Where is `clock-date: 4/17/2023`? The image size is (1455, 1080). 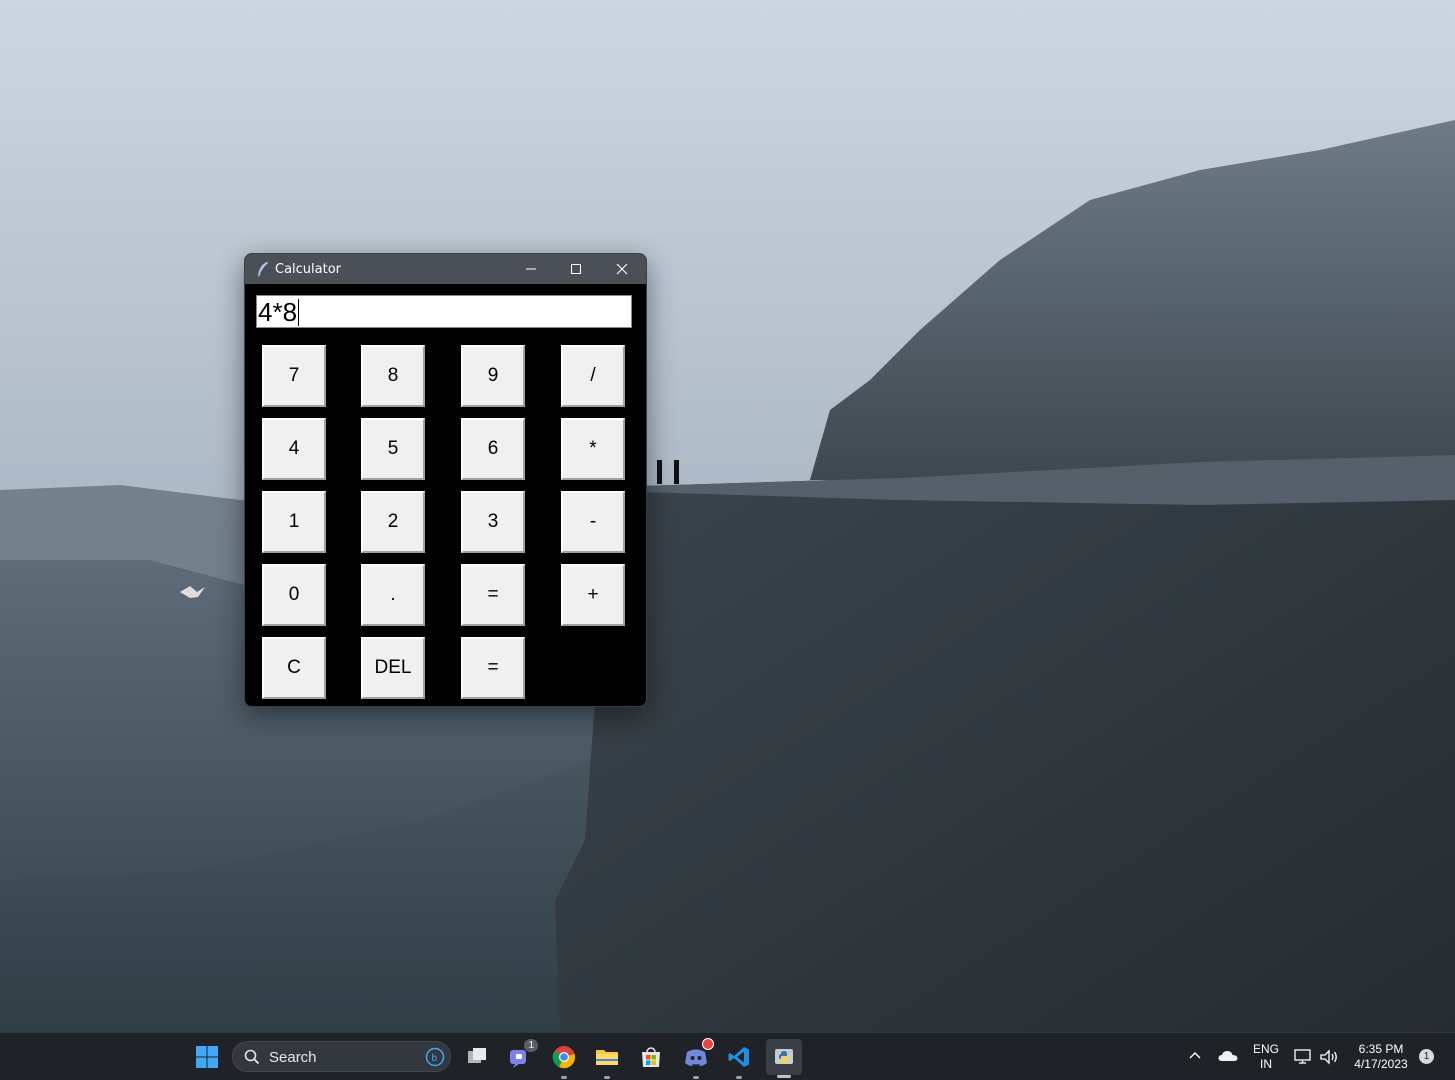
clock-date: 4/17/2023 is located at coordinates (1381, 1064).